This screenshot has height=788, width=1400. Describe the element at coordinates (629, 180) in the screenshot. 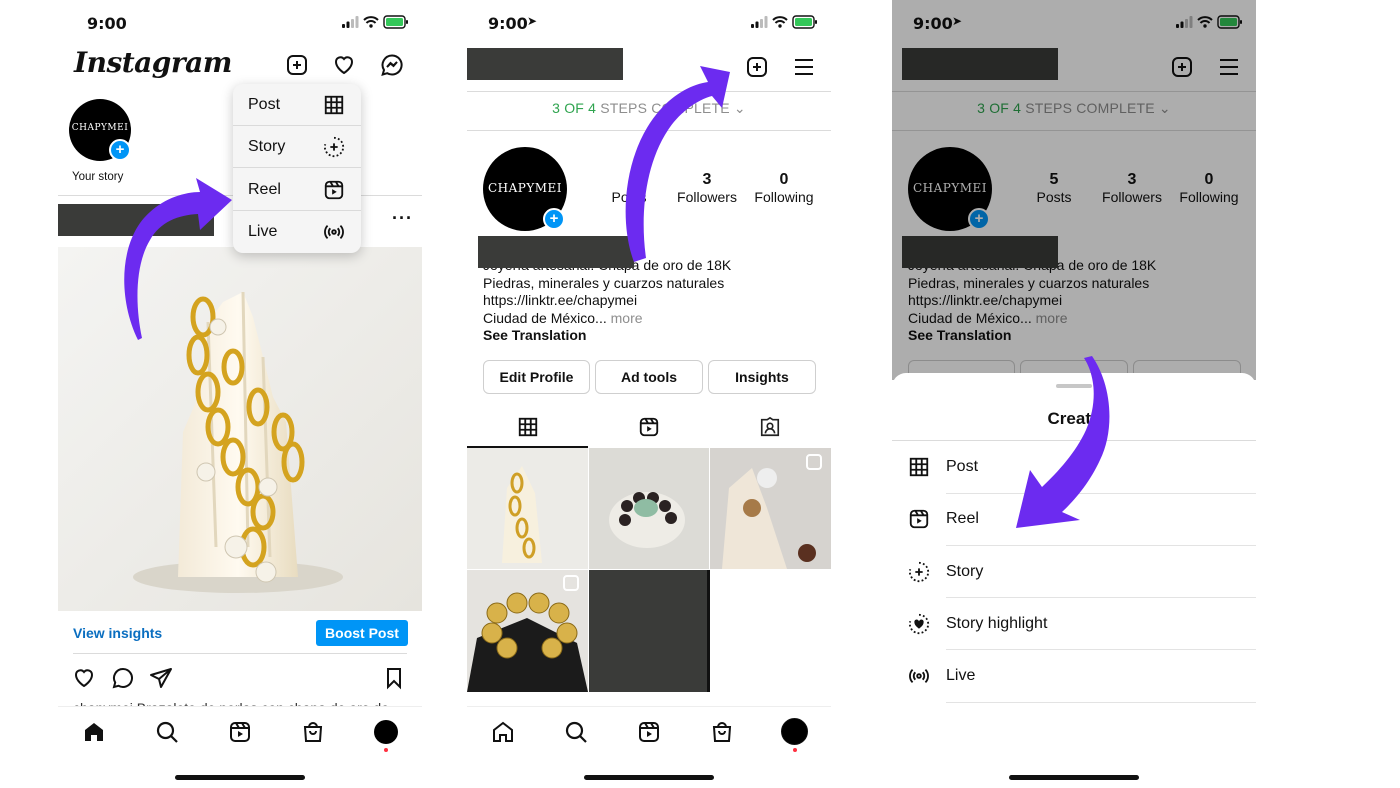

I see `stat-value` at that location.